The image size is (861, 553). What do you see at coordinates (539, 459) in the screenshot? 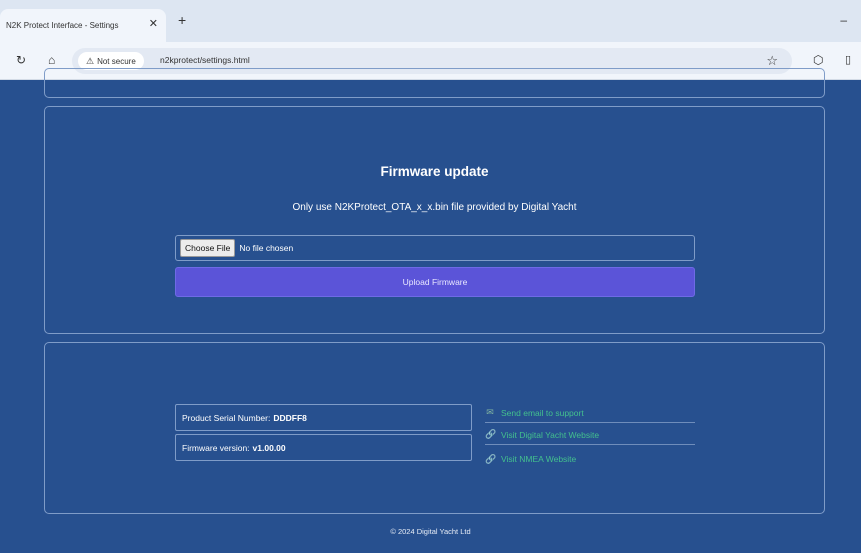
I see `nmea-website-label: Visit NMEA Website` at bounding box center [539, 459].